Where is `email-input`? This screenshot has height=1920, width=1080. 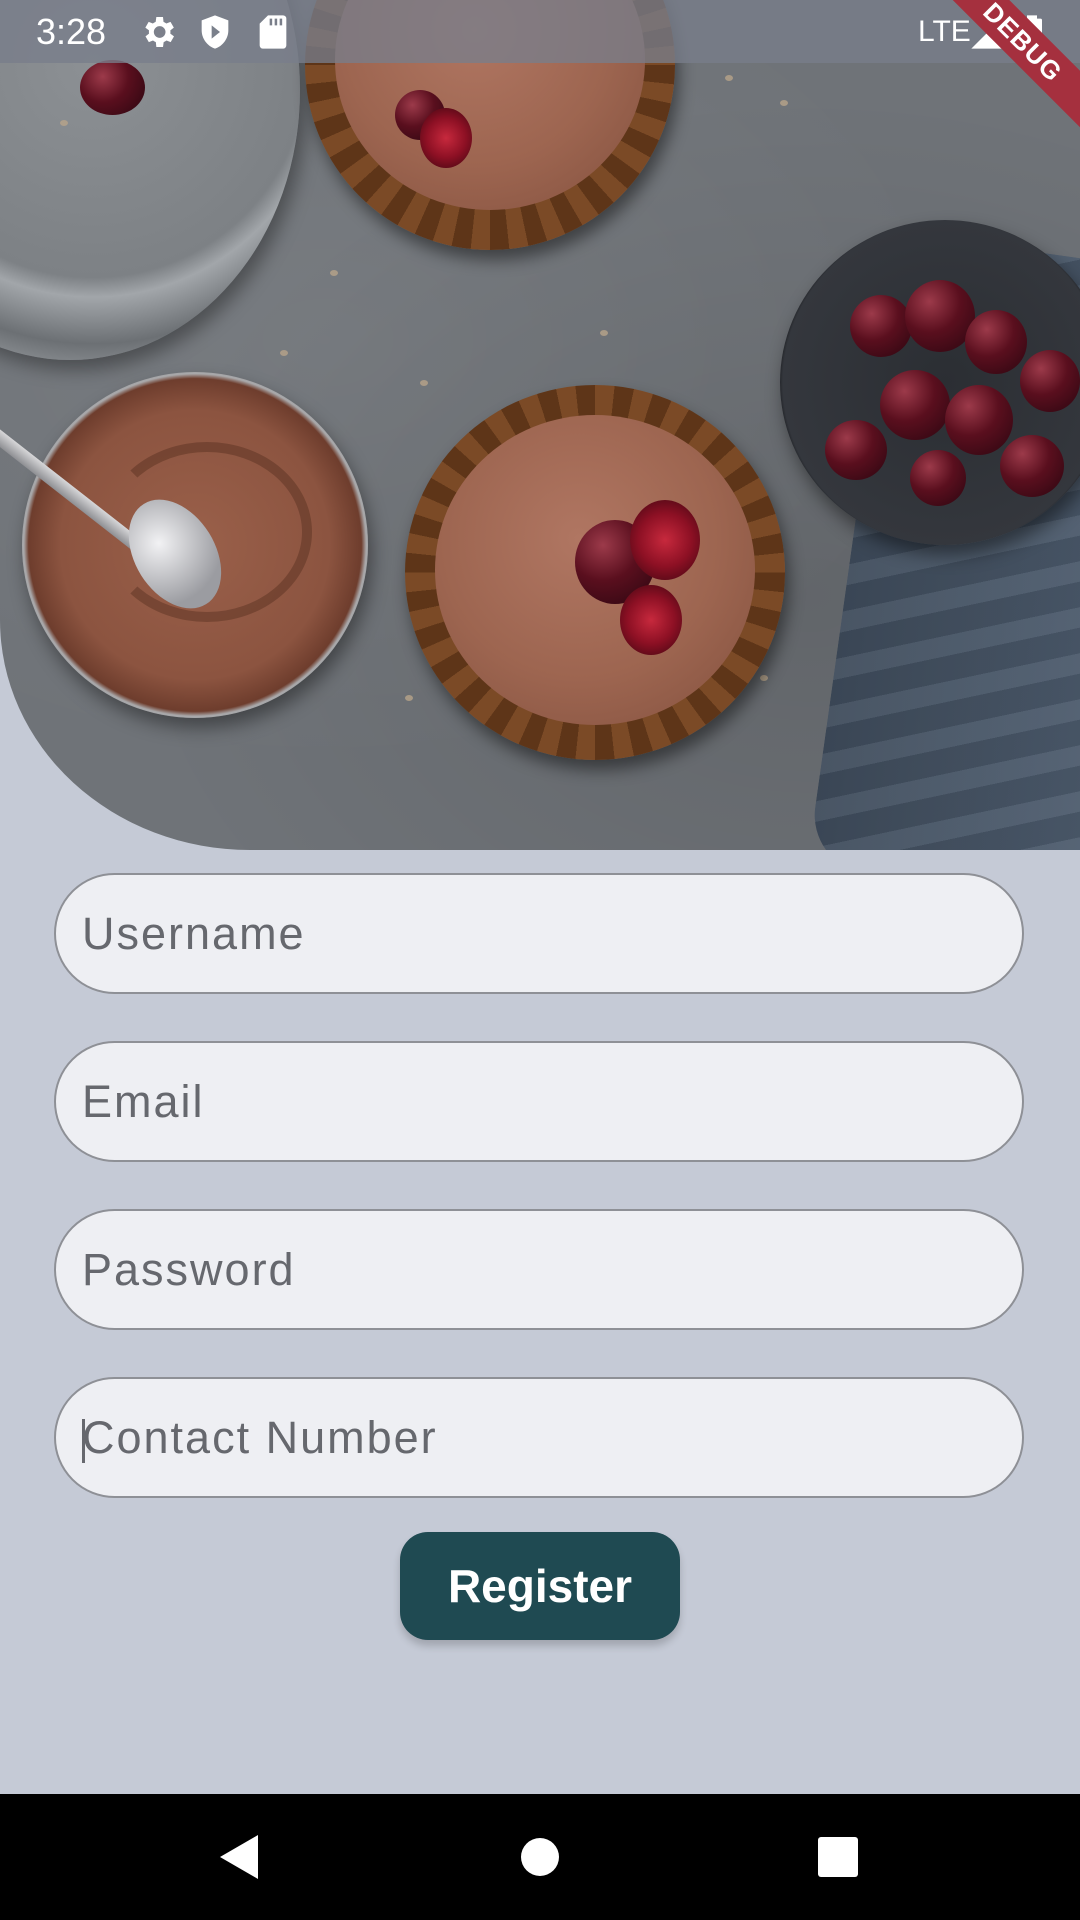 email-input is located at coordinates (539, 1101).